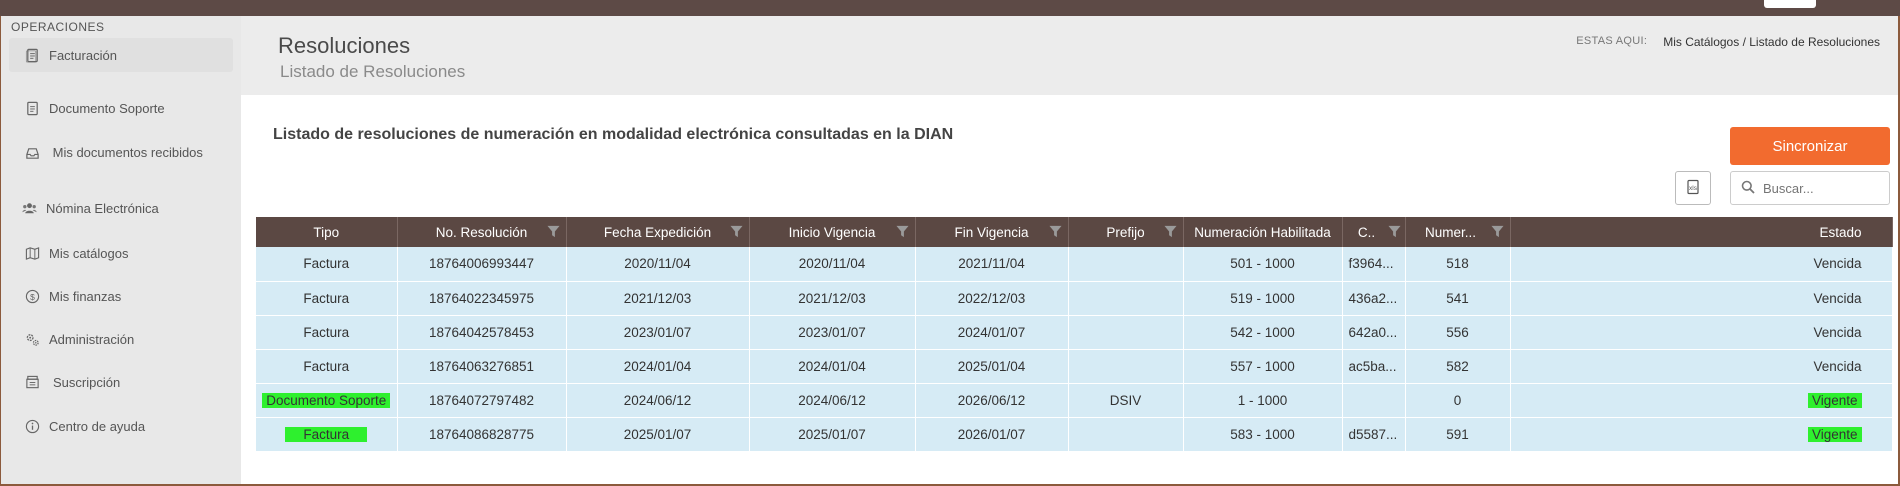 This screenshot has width=1900, height=486. What do you see at coordinates (32, 154) in the screenshot?
I see `inbox-icon` at bounding box center [32, 154].